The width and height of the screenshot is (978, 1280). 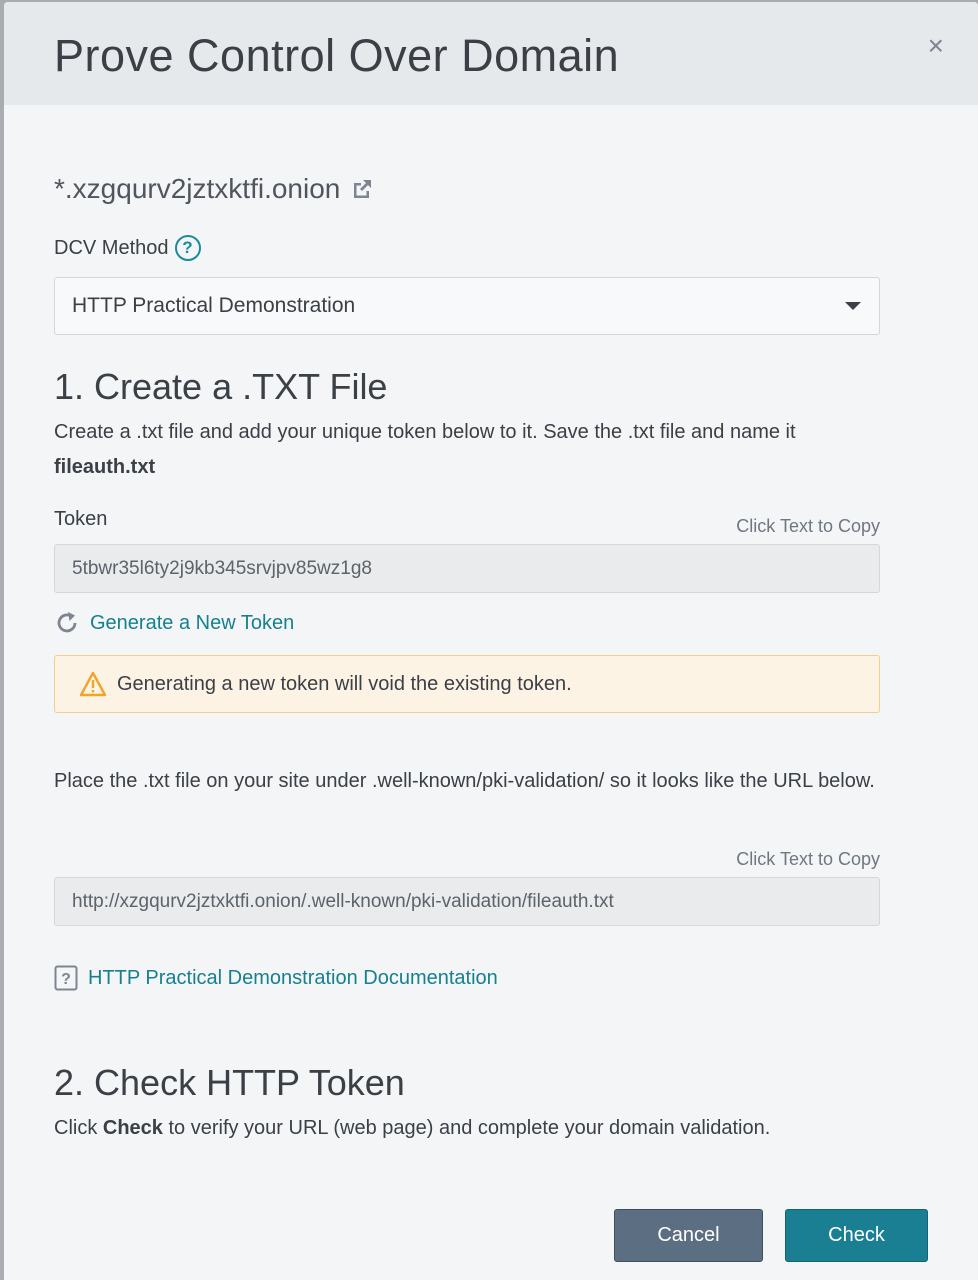 I want to click on token-label: Token, so click(x=81, y=519).